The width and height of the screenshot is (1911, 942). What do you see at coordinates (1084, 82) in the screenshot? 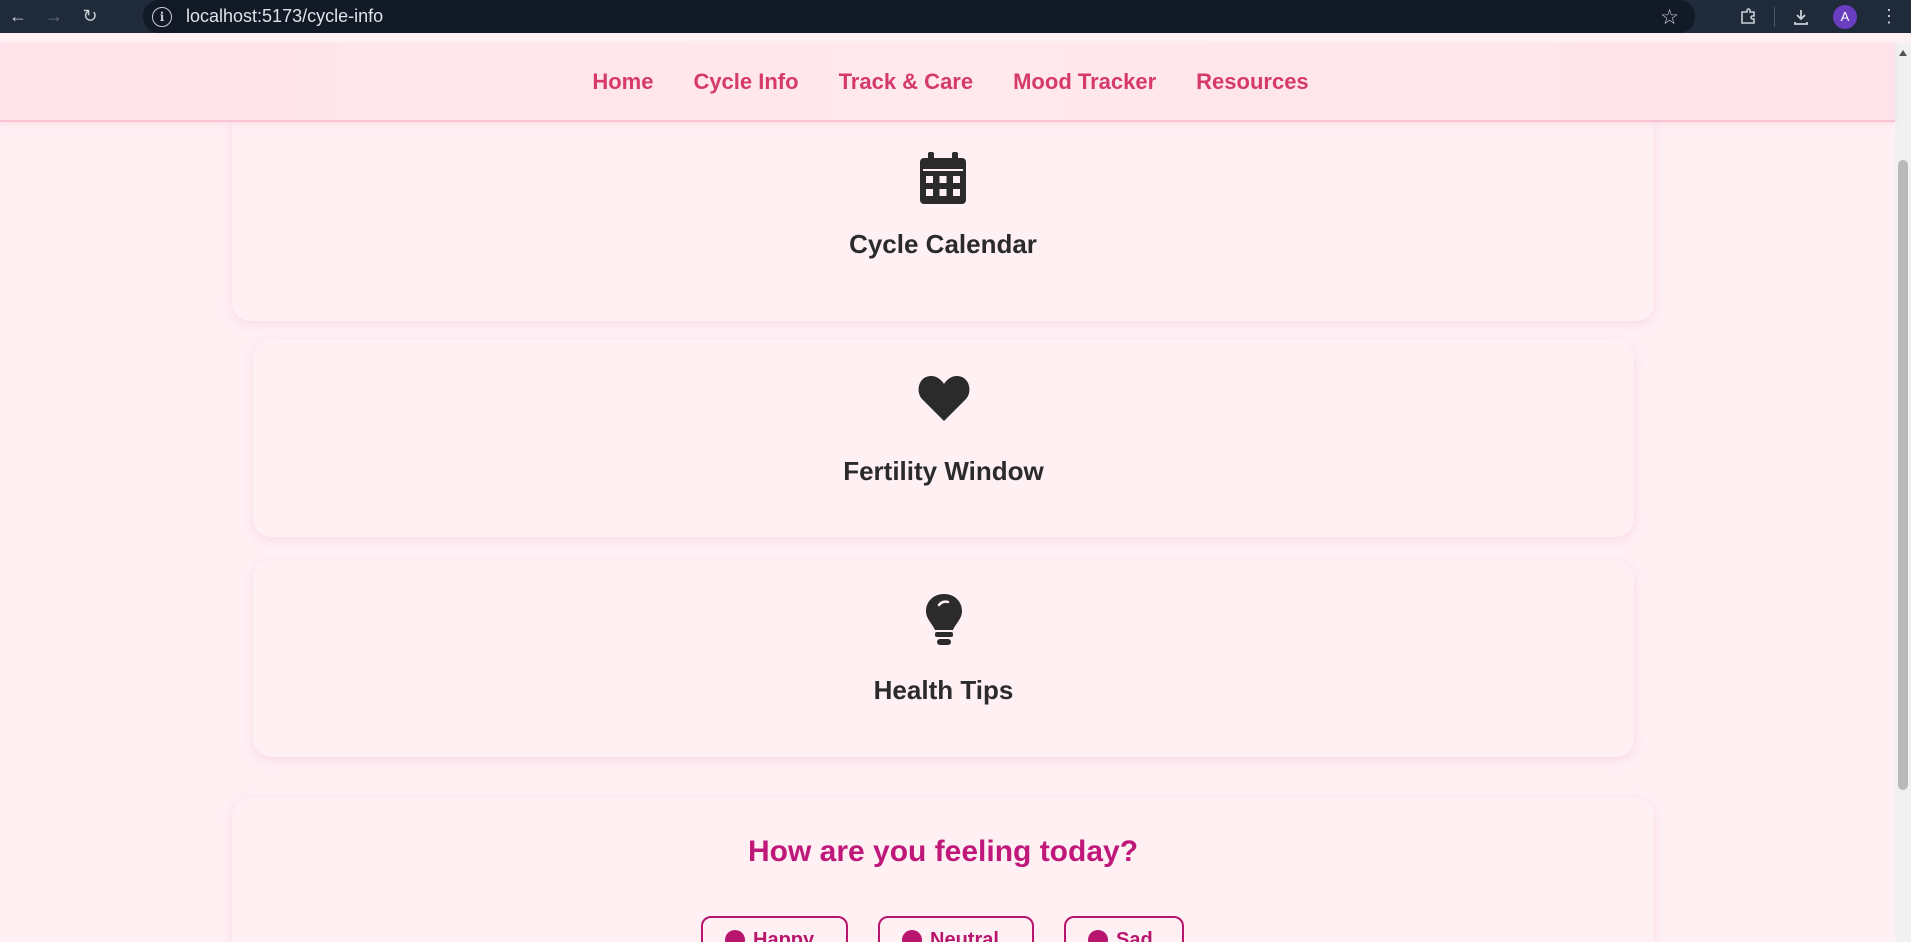
I see `nav-link-mood-tracker: Mood Tracker` at bounding box center [1084, 82].